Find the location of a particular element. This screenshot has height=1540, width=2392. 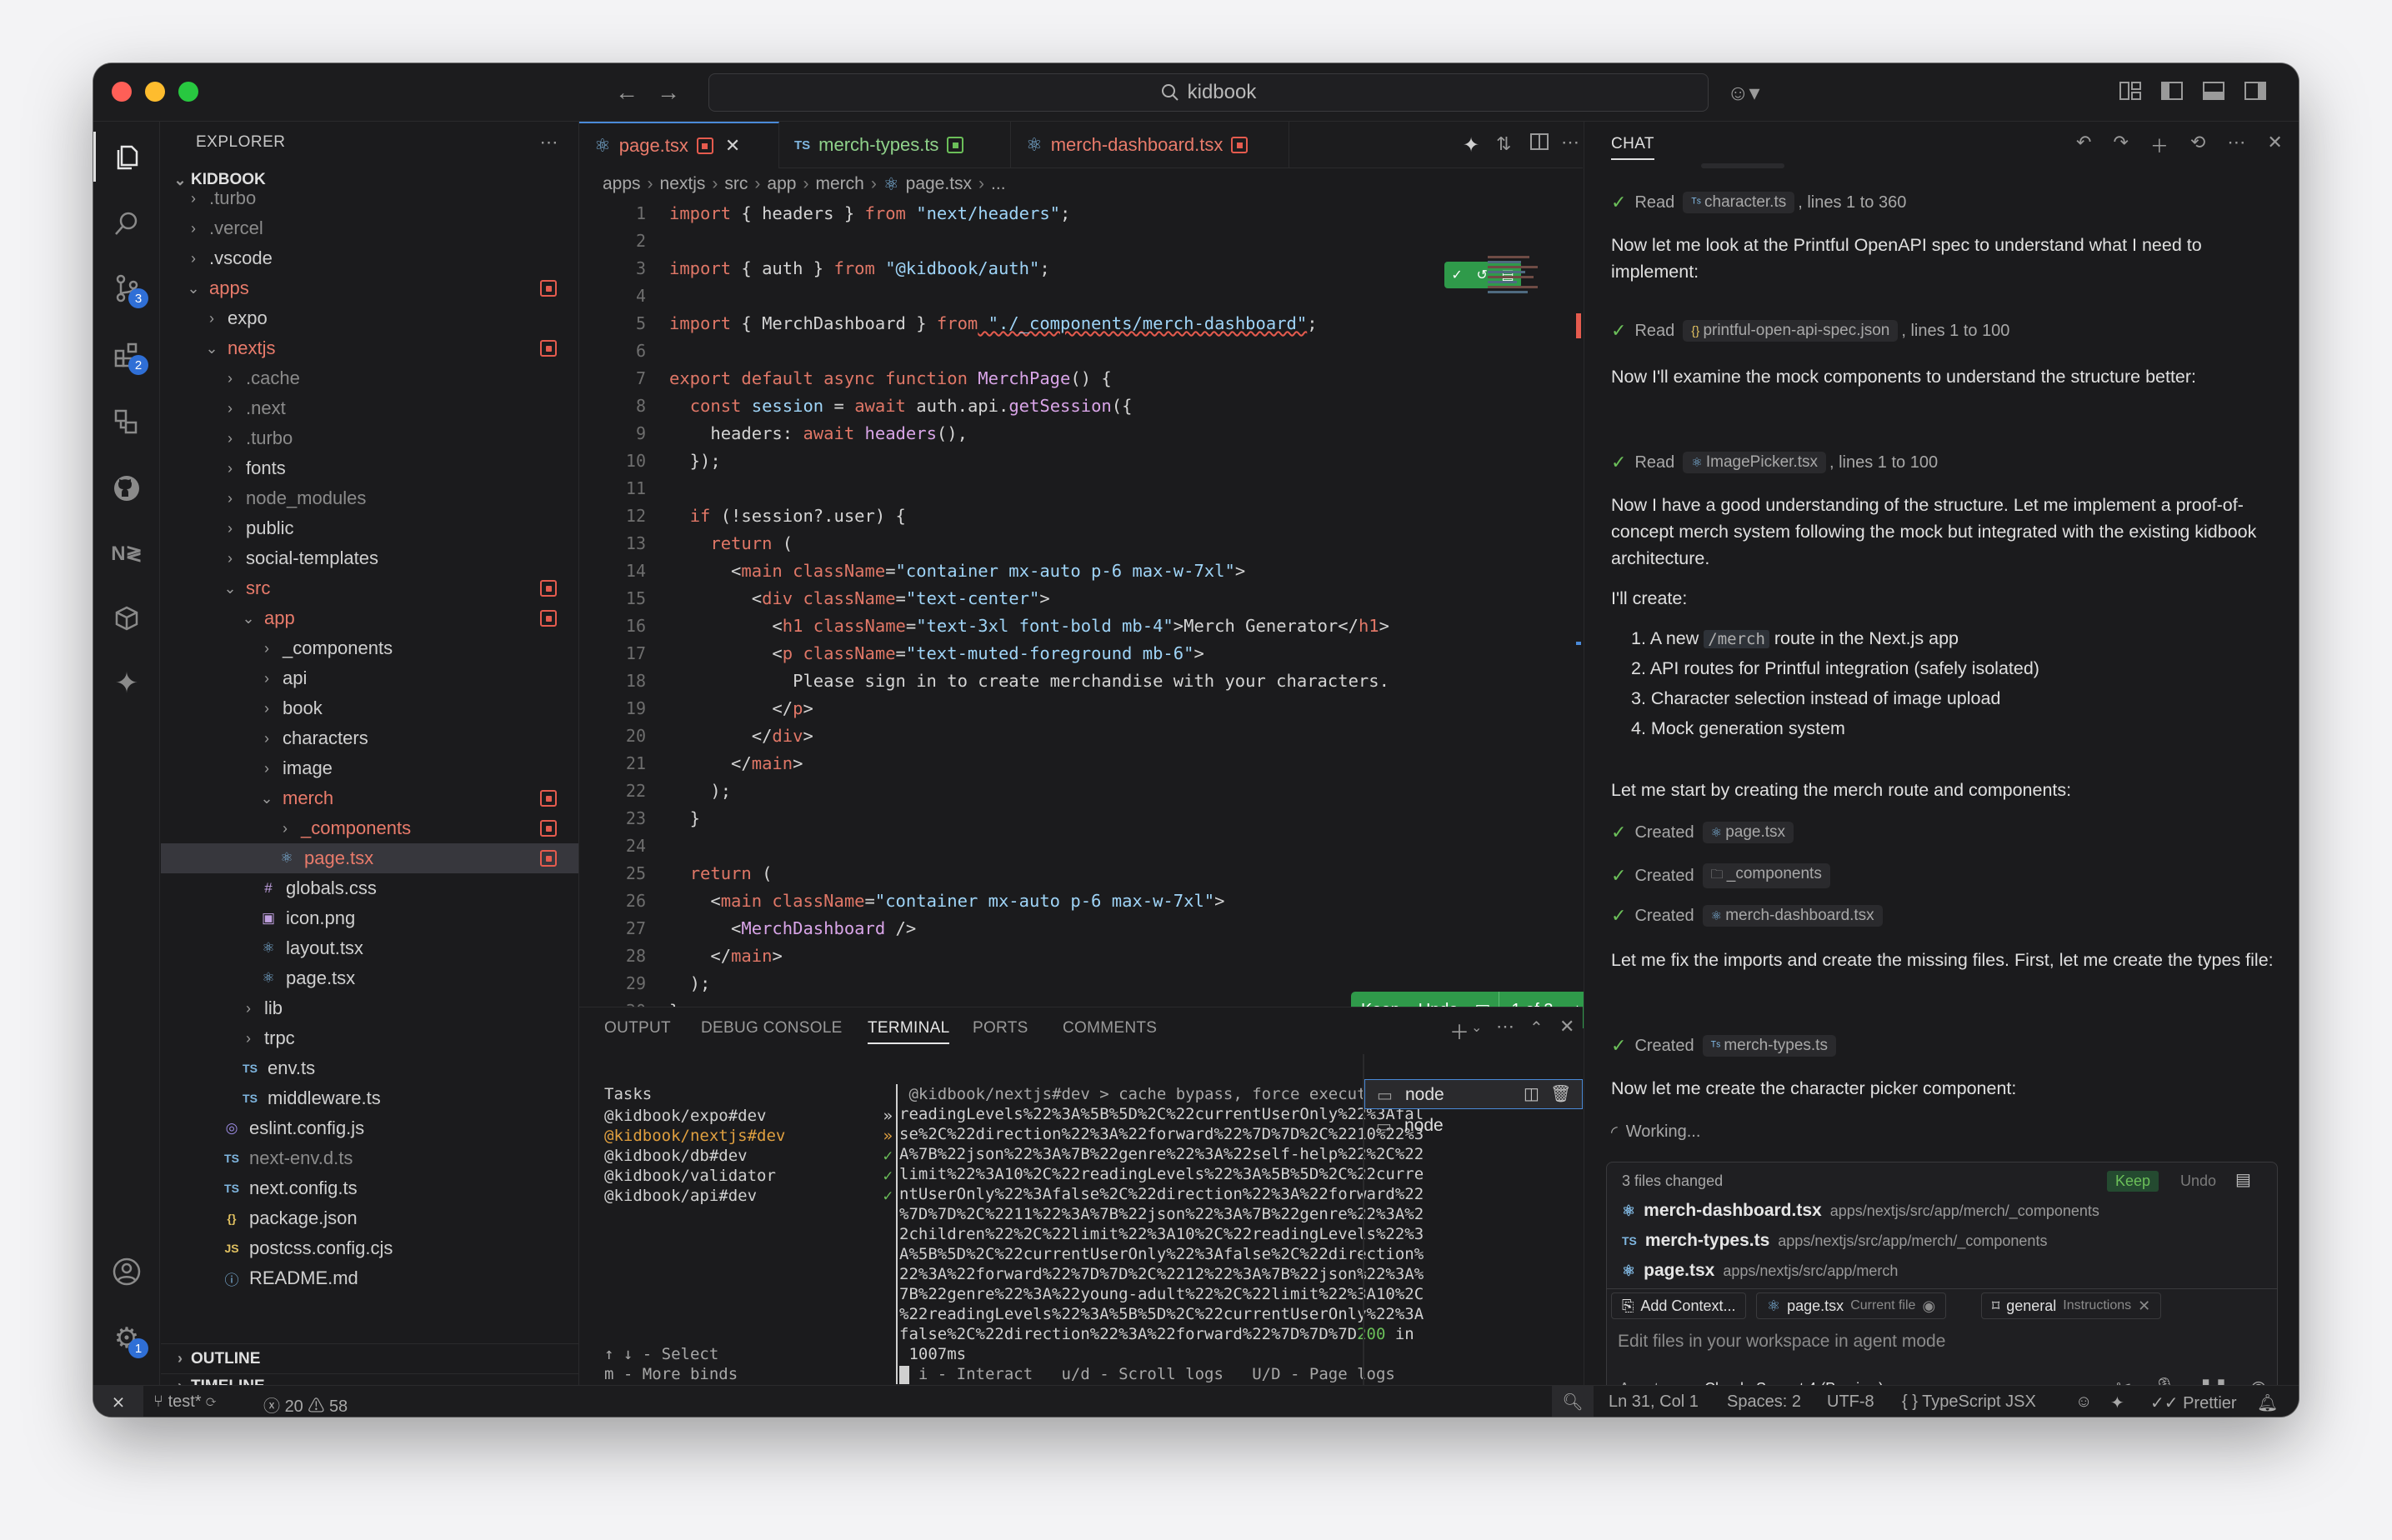

tab-merch-types-ts: TS merch-types.ts is located at coordinates (895, 145).